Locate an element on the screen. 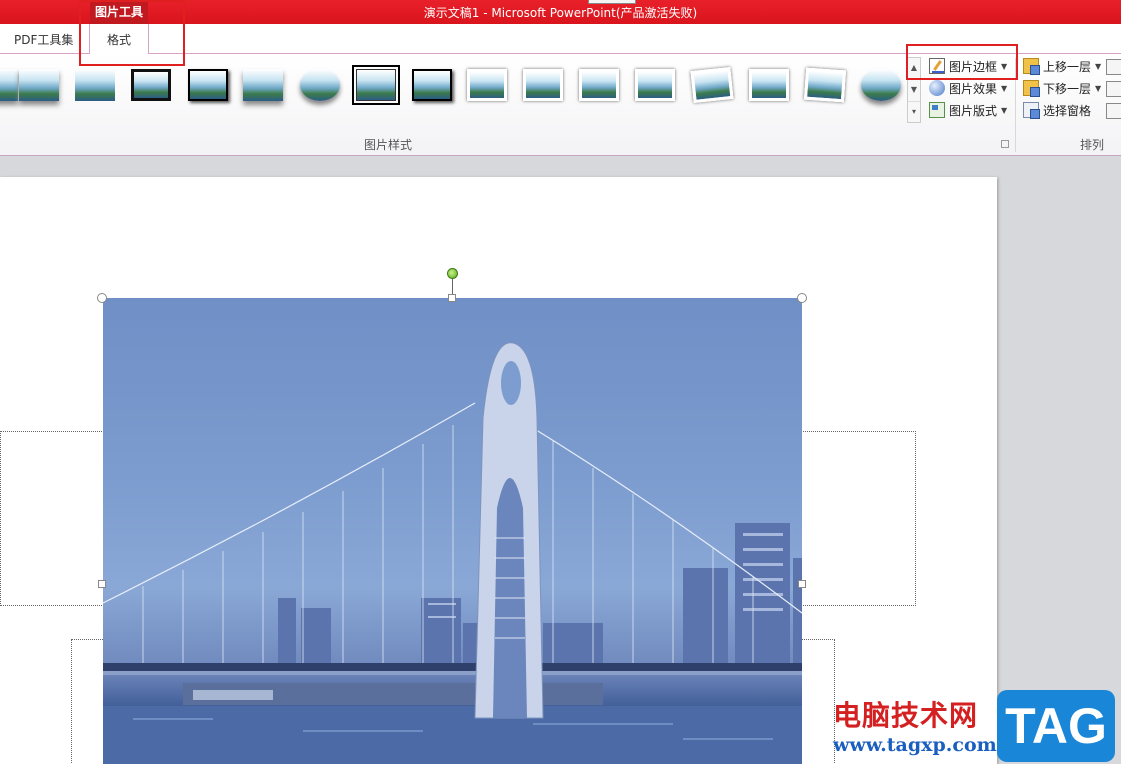  title-notch is located at coordinates (612, 2).